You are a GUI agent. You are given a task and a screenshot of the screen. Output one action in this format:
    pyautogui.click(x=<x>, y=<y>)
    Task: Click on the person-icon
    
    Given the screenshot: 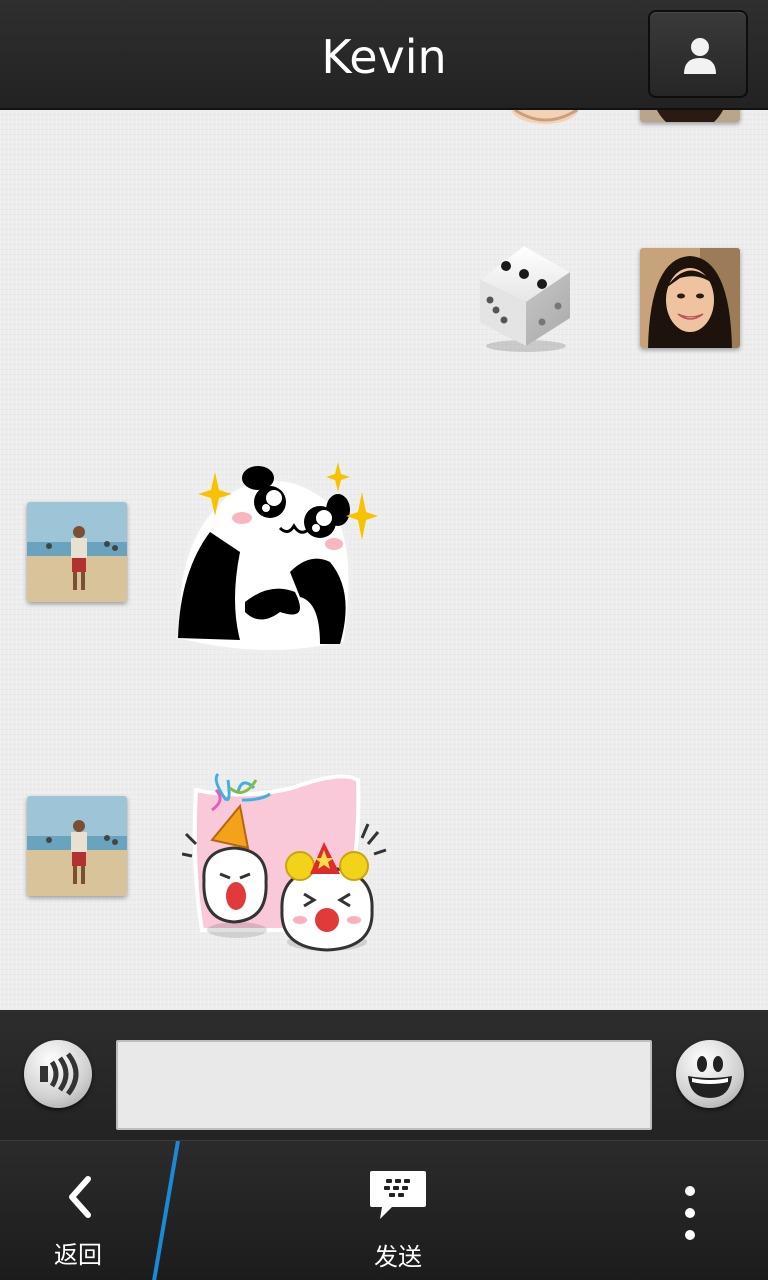 What is the action you would take?
    pyautogui.click(x=700, y=56)
    